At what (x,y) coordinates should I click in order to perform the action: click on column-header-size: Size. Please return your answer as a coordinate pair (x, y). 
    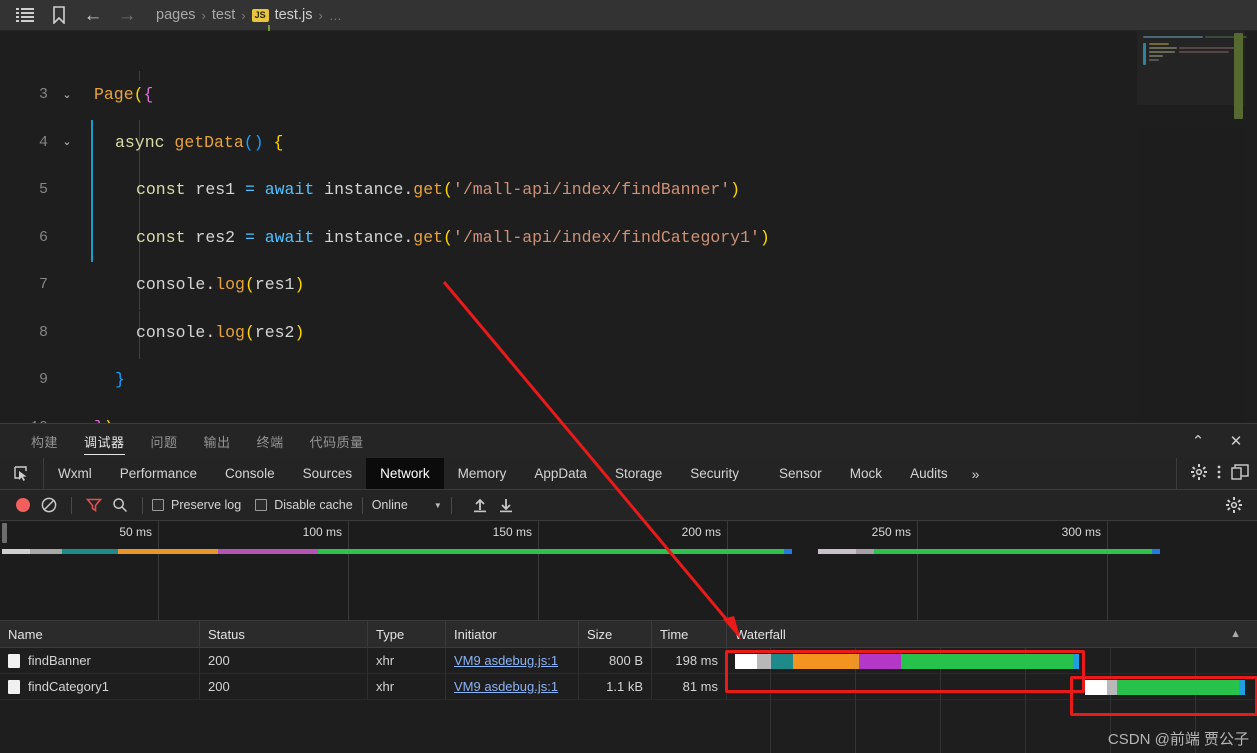
    Looking at the image, I should click on (615, 634).